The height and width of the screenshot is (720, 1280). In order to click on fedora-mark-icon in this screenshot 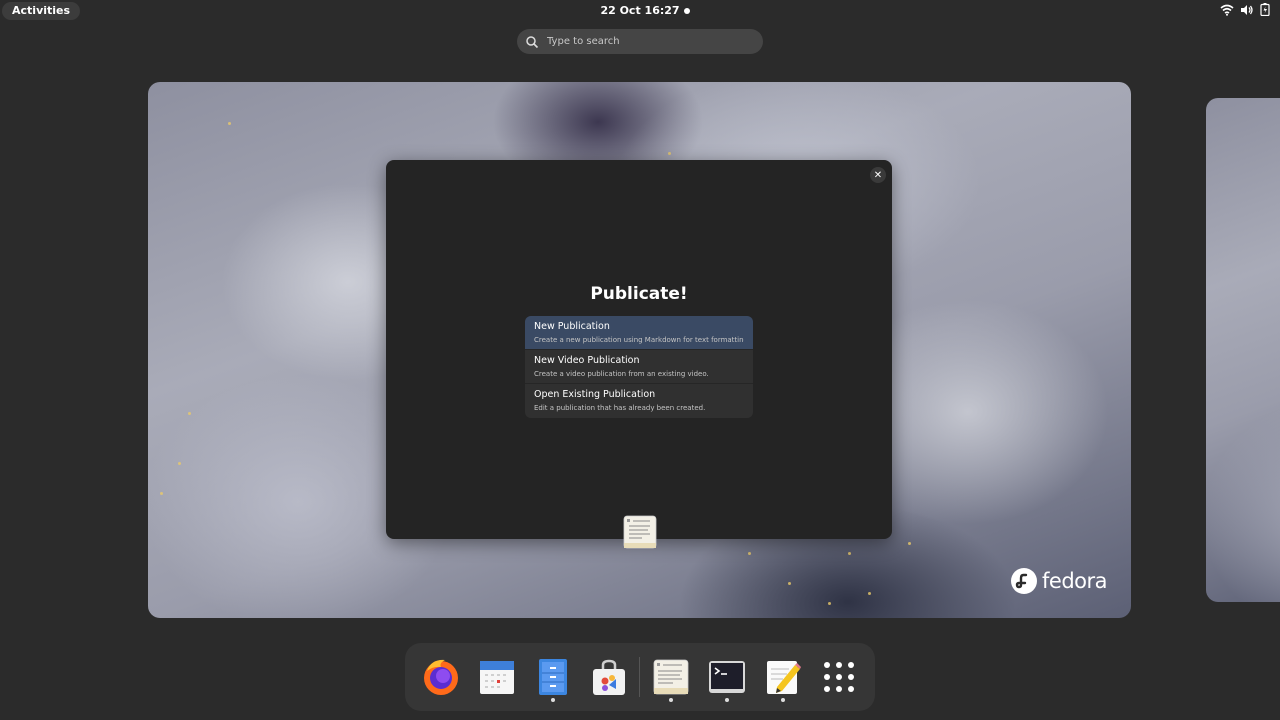, I will do `click(1024, 581)`.